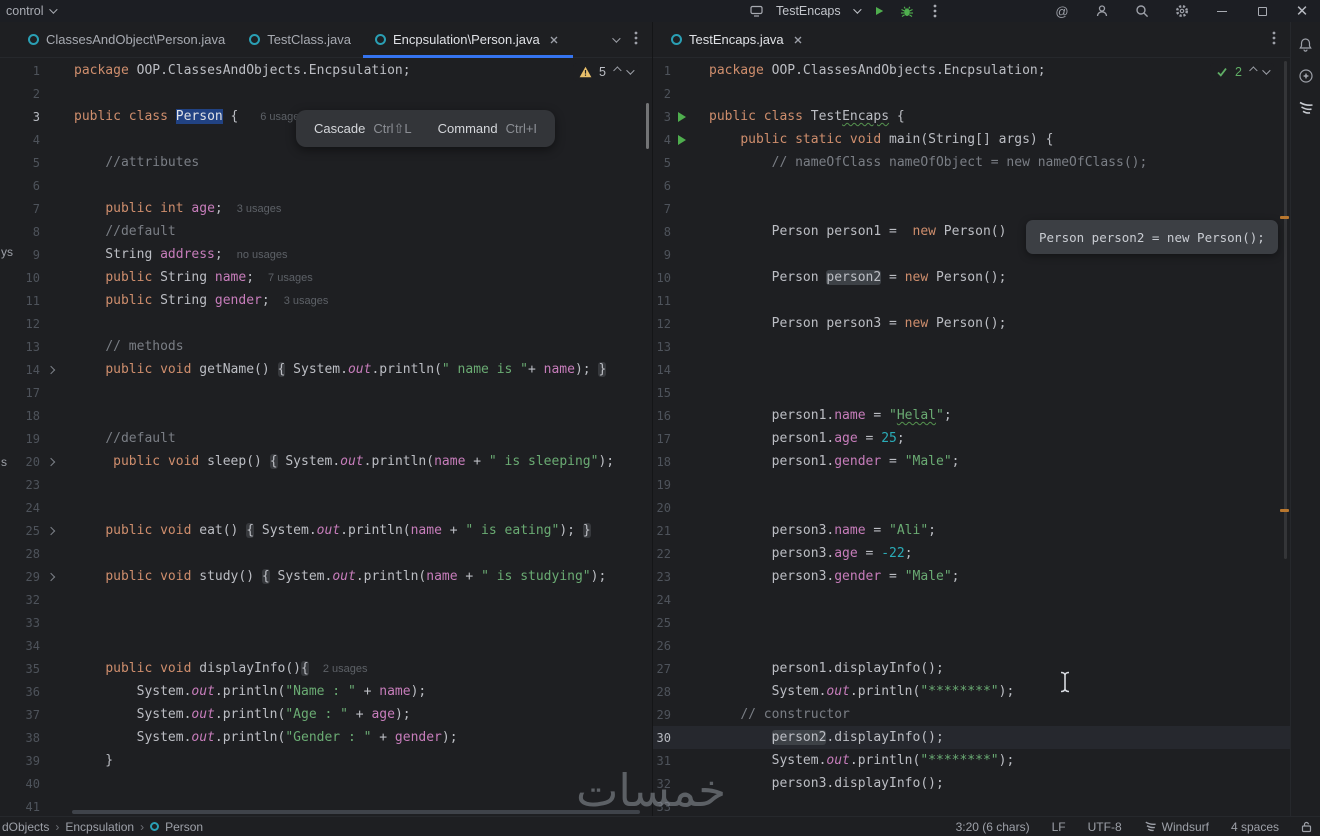 This screenshot has height=836, width=1320. I want to click on code-line: 11, so click(971, 300).